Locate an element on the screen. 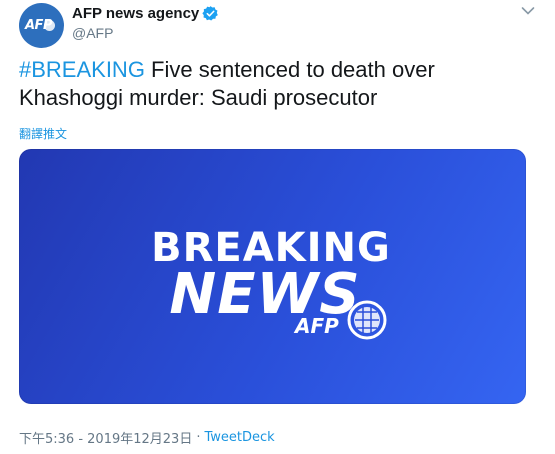 This screenshot has width=555, height=454. breaking-news-graphic: BREAKING NEWS AFP is located at coordinates (270, 282).